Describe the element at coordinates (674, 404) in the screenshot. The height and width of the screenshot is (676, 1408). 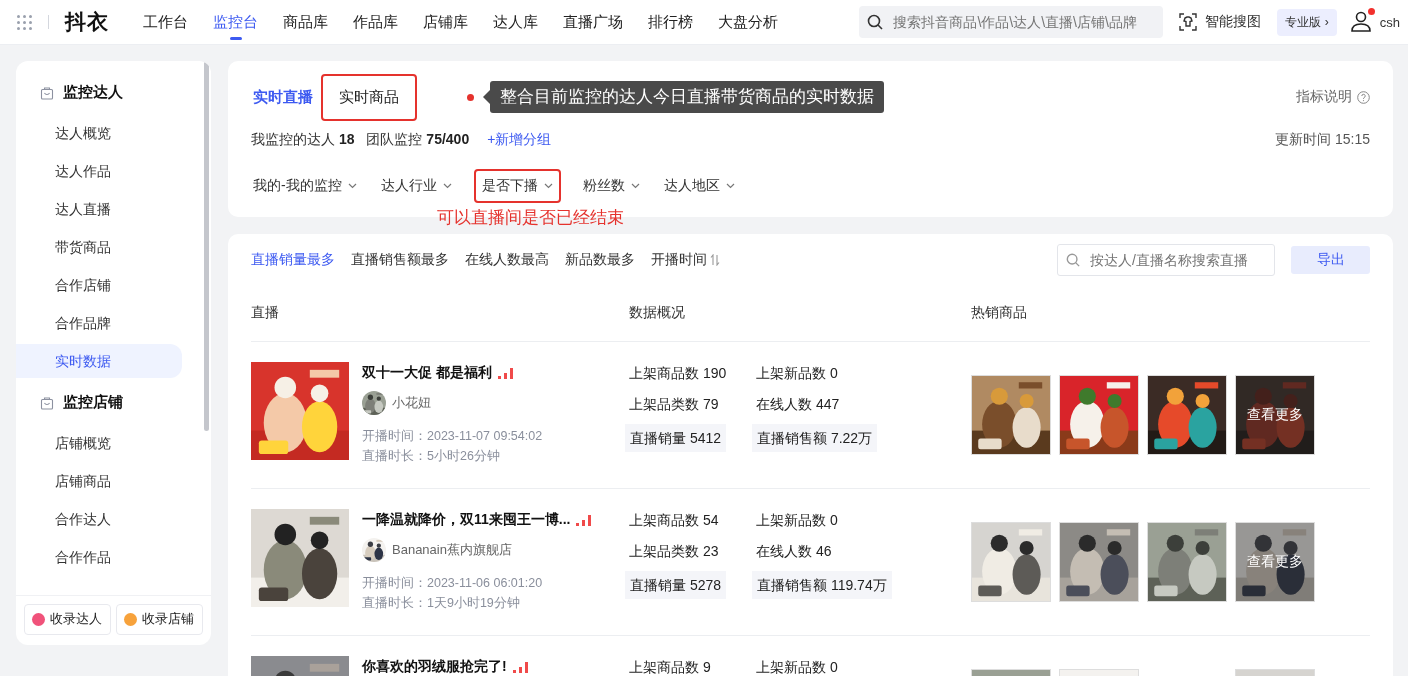
I see `metric-text: 上架品类数 79` at that location.